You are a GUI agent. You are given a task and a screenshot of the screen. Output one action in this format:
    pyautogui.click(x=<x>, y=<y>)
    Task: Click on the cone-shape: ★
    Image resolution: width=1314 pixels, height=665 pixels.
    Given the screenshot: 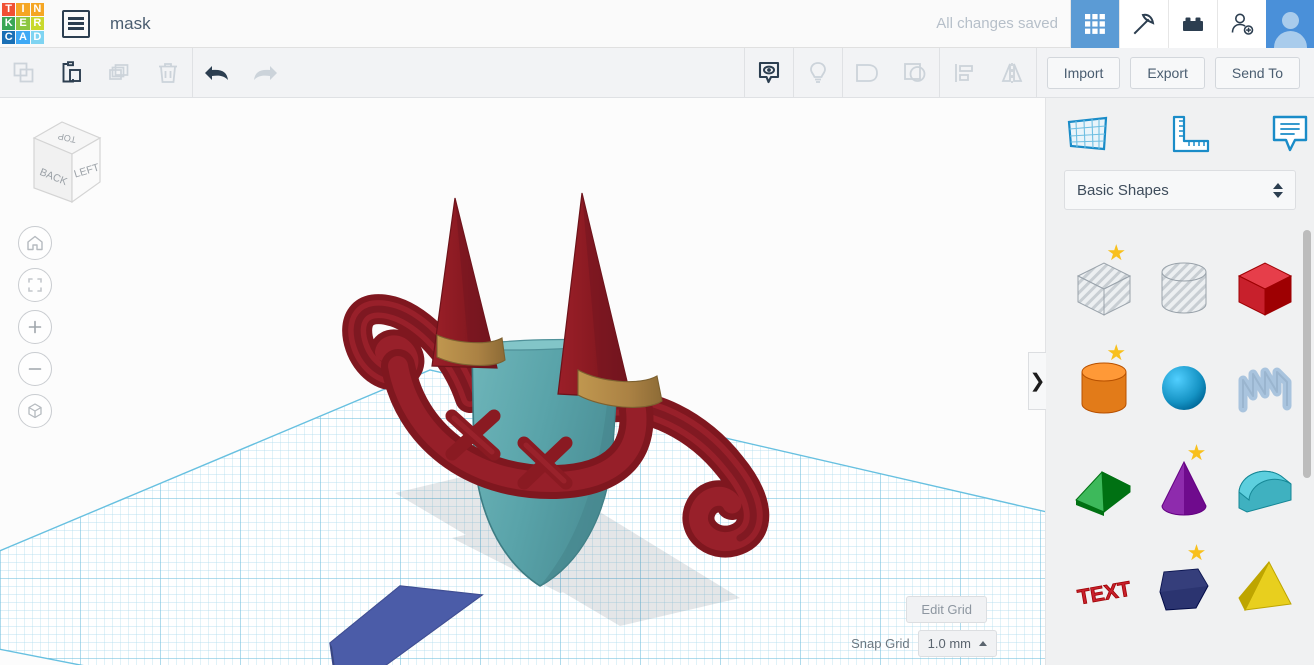 What is the action you would take?
    pyautogui.click(x=1184, y=488)
    